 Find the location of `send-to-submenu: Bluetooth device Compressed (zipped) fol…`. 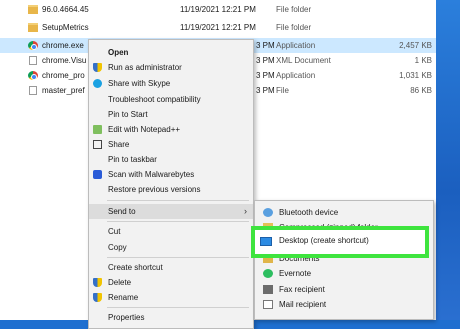

send-to-submenu: Bluetooth device Compressed (zipped) fol… is located at coordinates (344, 260).